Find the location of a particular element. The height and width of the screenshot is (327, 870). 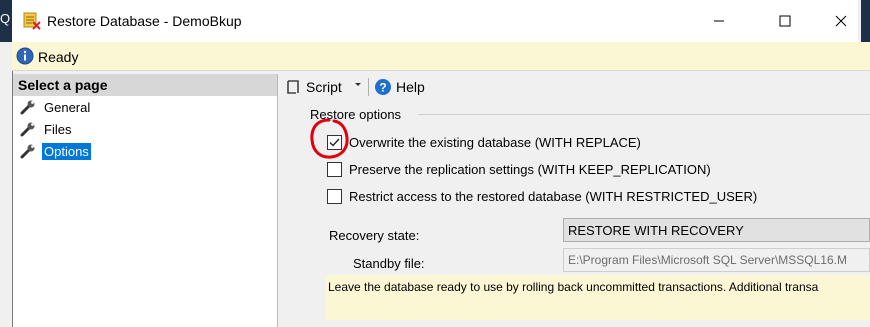

page-item-files: Files is located at coordinates (46, 129).